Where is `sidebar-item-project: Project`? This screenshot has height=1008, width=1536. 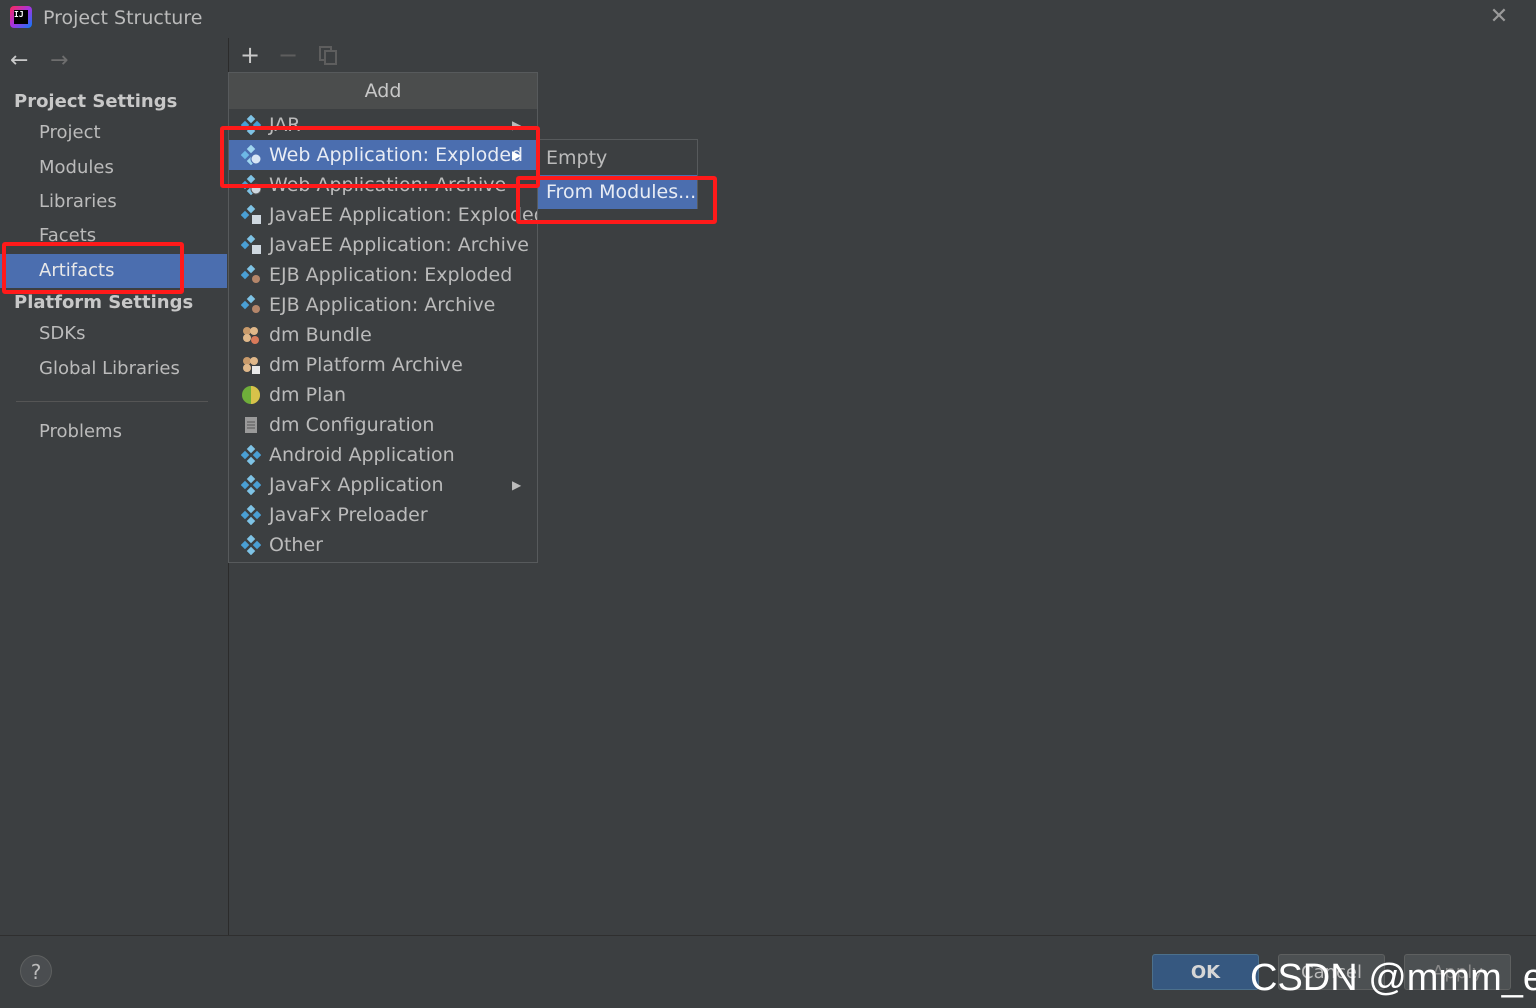 sidebar-item-project: Project is located at coordinates (113, 133).